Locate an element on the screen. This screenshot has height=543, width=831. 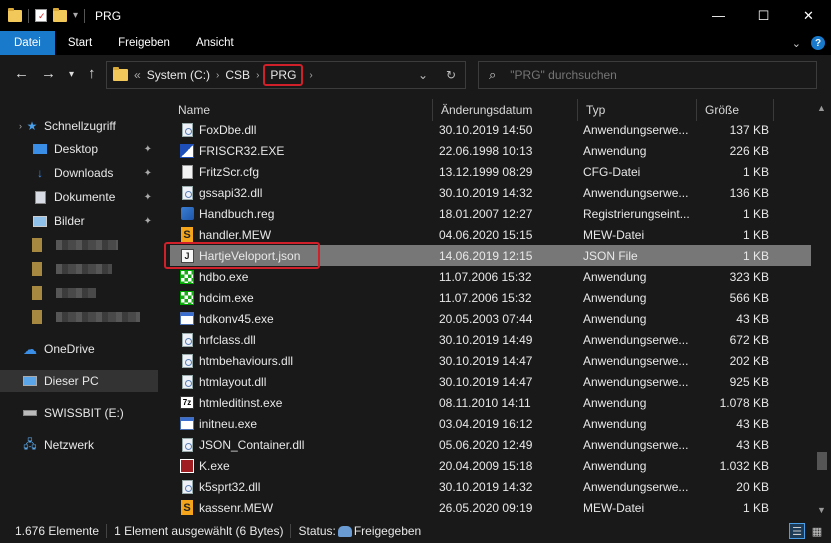
file-size: 136 KB is located at coordinates (749, 192).